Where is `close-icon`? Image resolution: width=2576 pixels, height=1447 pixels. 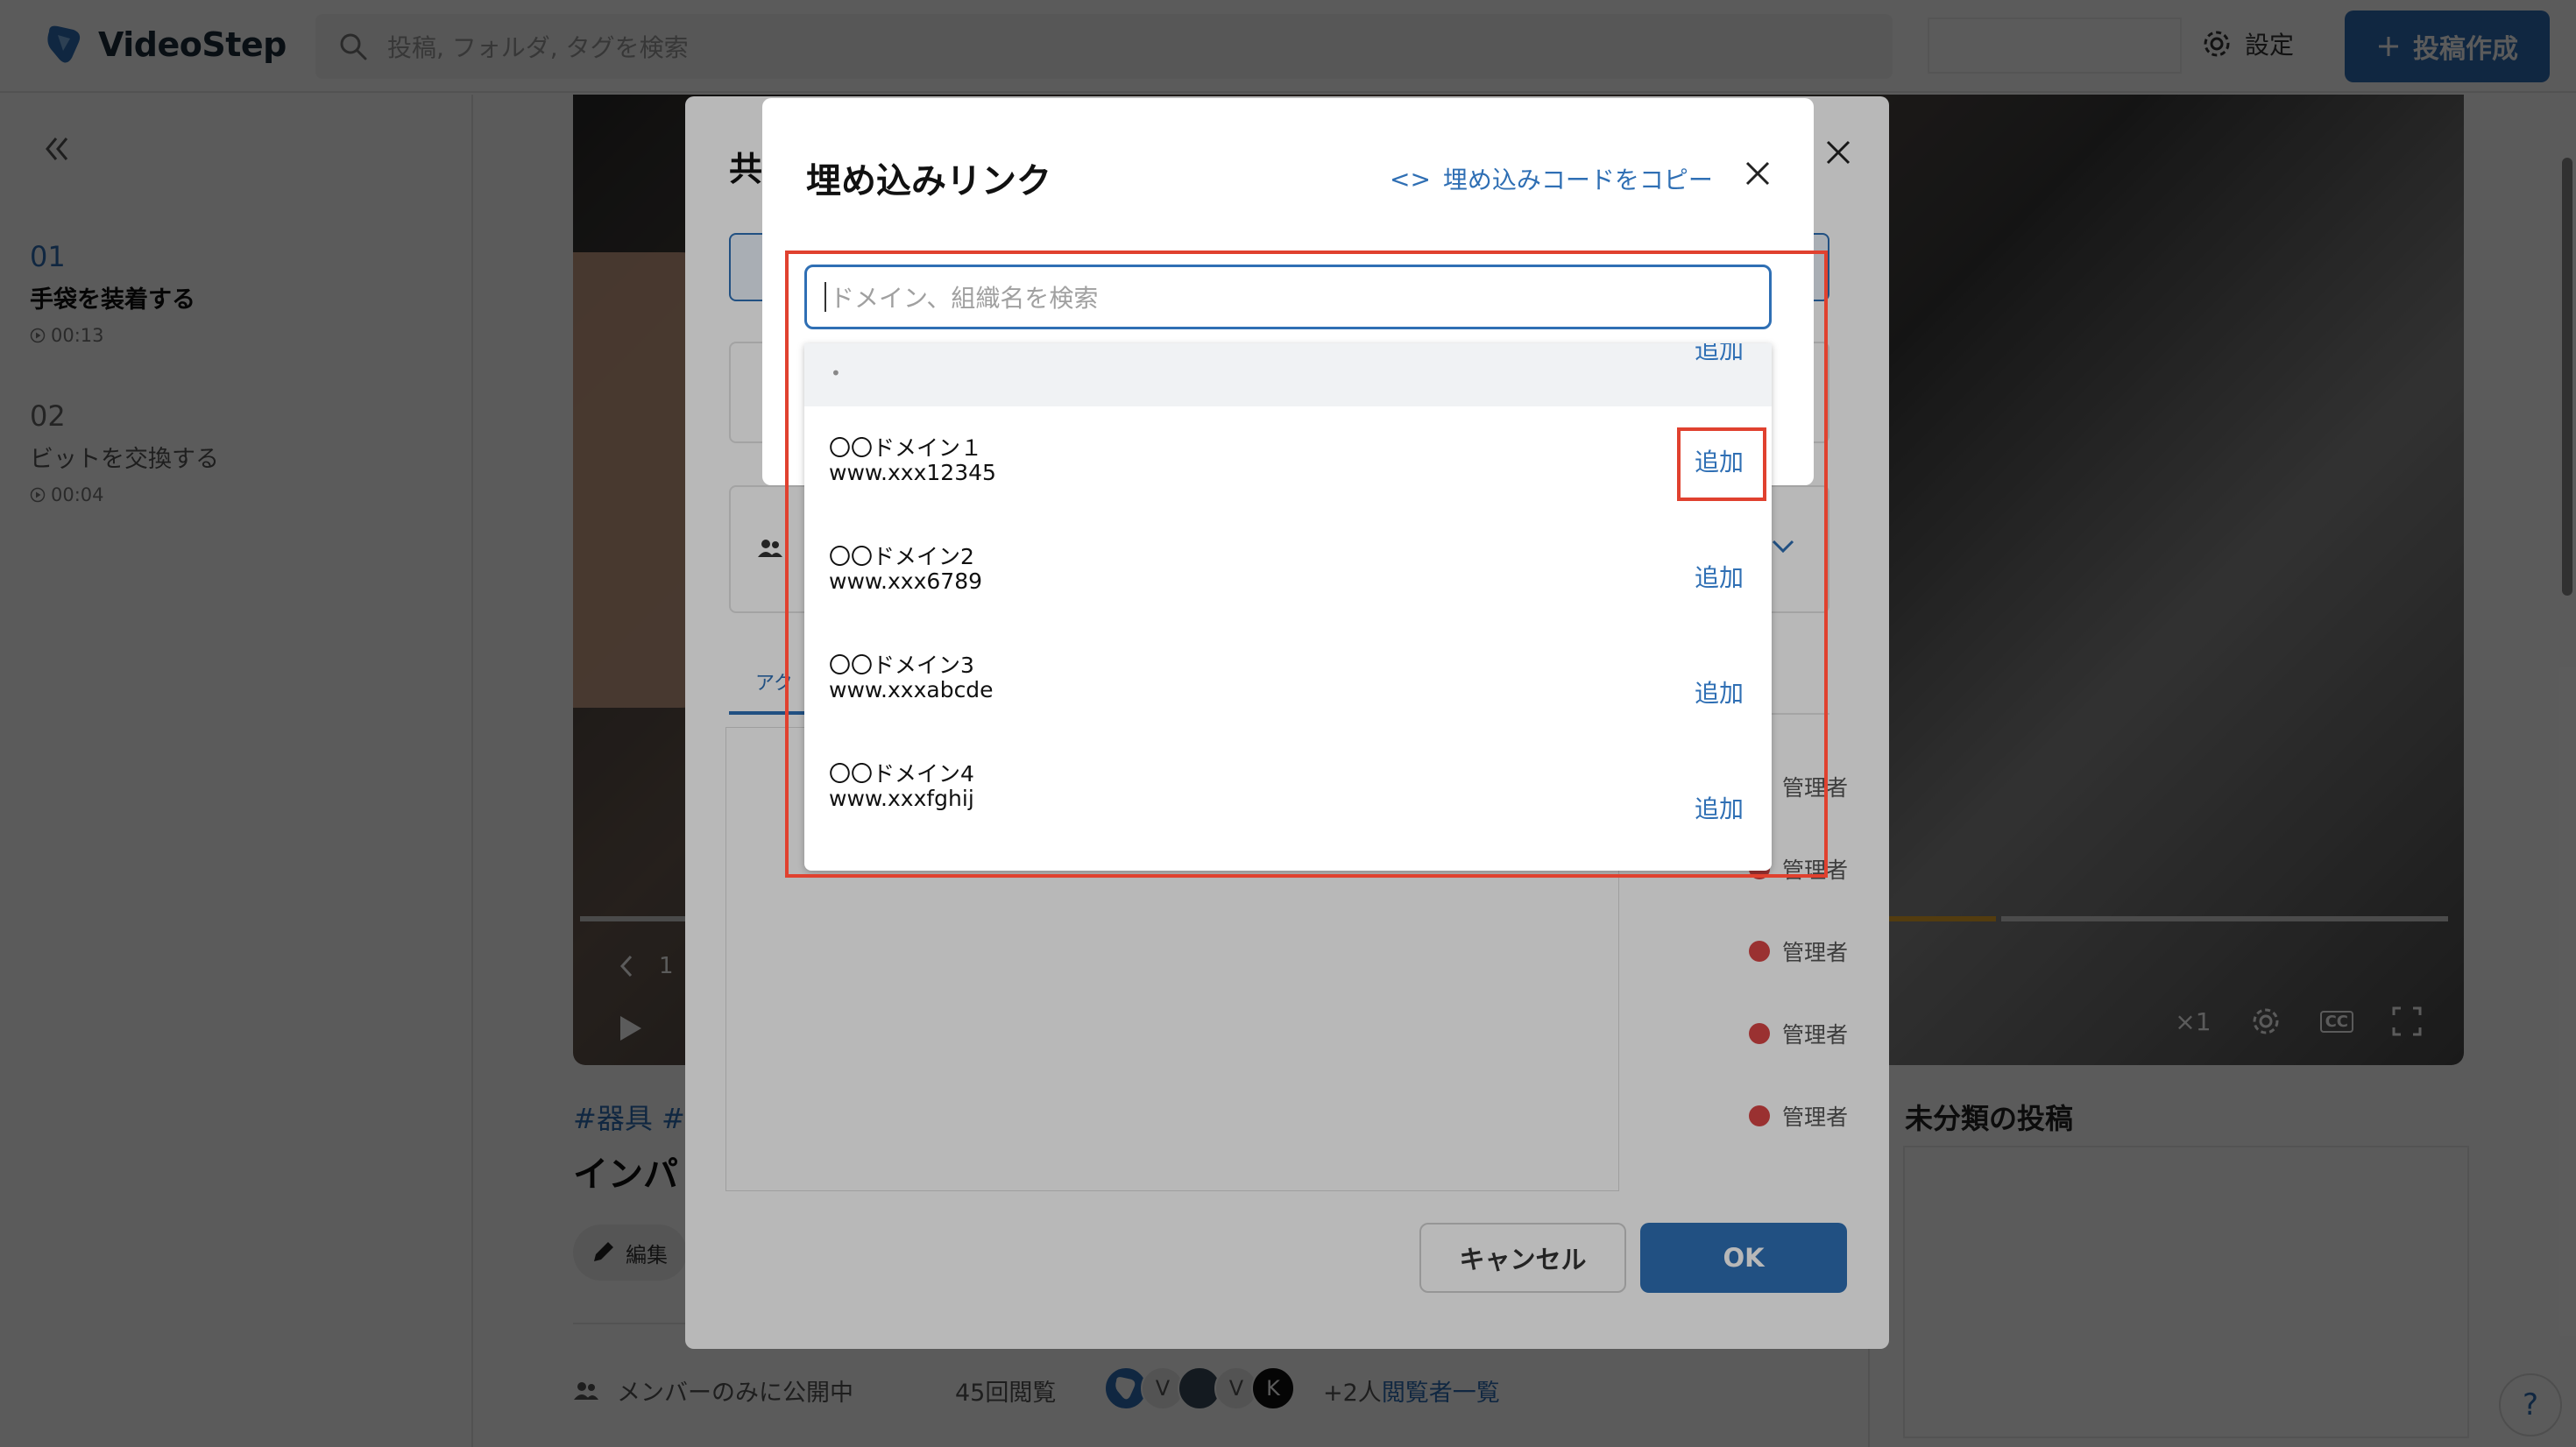
close-icon is located at coordinates (1757, 173).